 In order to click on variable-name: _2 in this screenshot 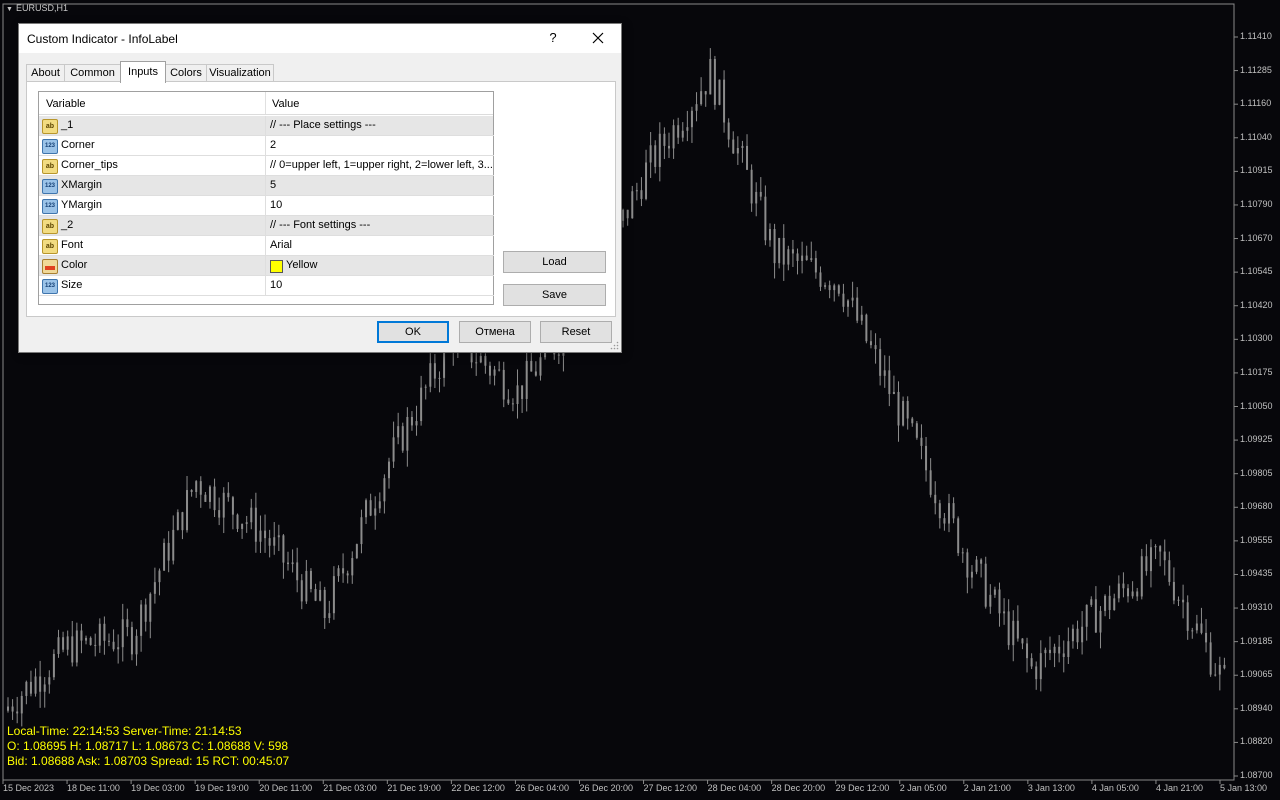, I will do `click(67, 225)`.